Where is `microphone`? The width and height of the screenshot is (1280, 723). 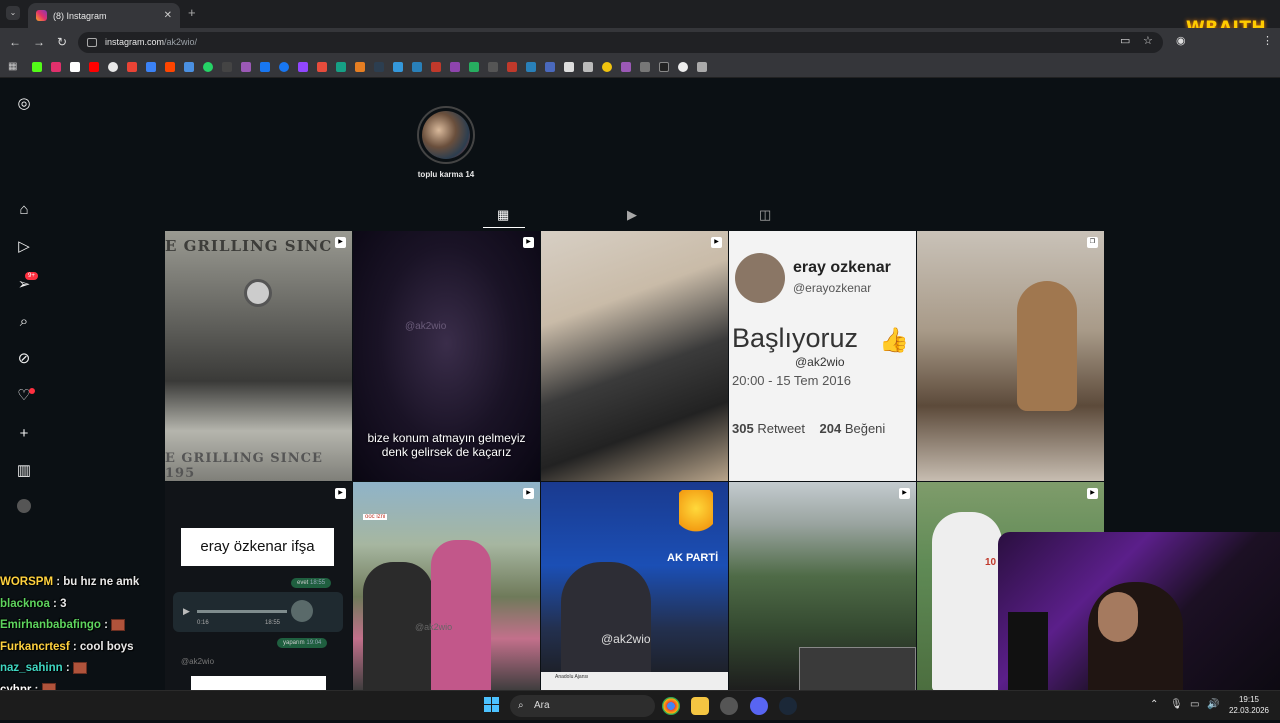 microphone is located at coordinates (1028, 651).